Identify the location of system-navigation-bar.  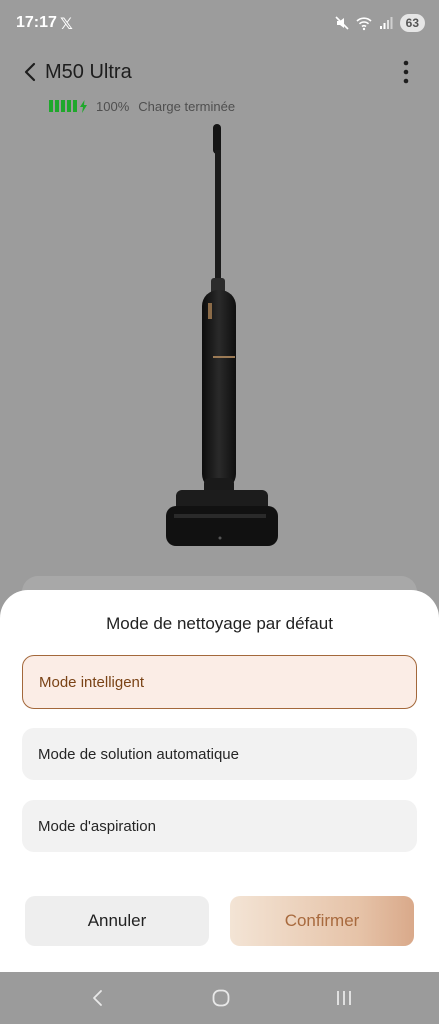
(219, 998).